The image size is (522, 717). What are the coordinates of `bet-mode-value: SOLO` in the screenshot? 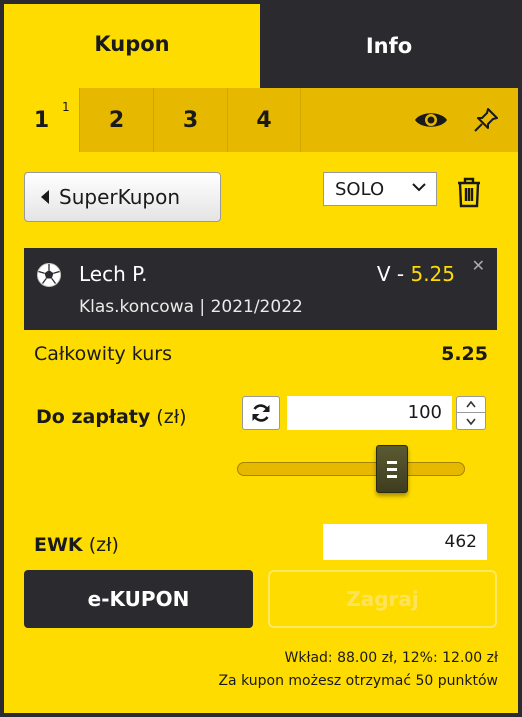 It's located at (360, 189).